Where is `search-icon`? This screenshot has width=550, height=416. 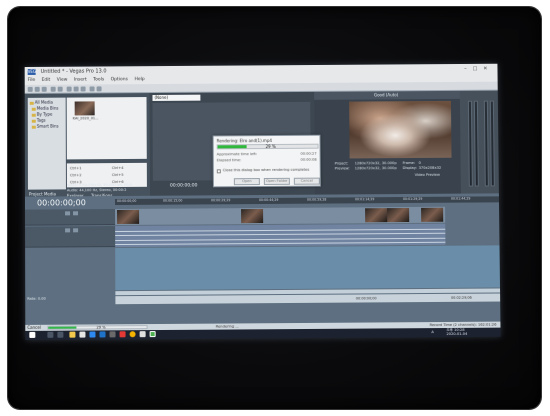 search-icon is located at coordinates (50, 334).